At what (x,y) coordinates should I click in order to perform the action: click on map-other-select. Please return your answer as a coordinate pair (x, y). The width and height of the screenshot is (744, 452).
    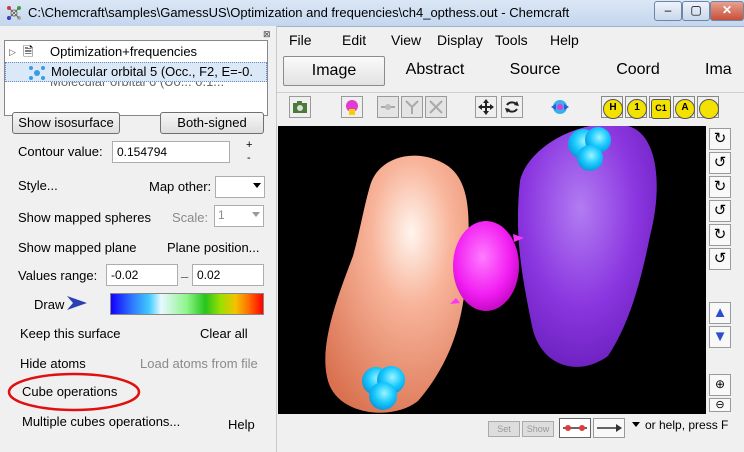
    Looking at the image, I should click on (240, 187).